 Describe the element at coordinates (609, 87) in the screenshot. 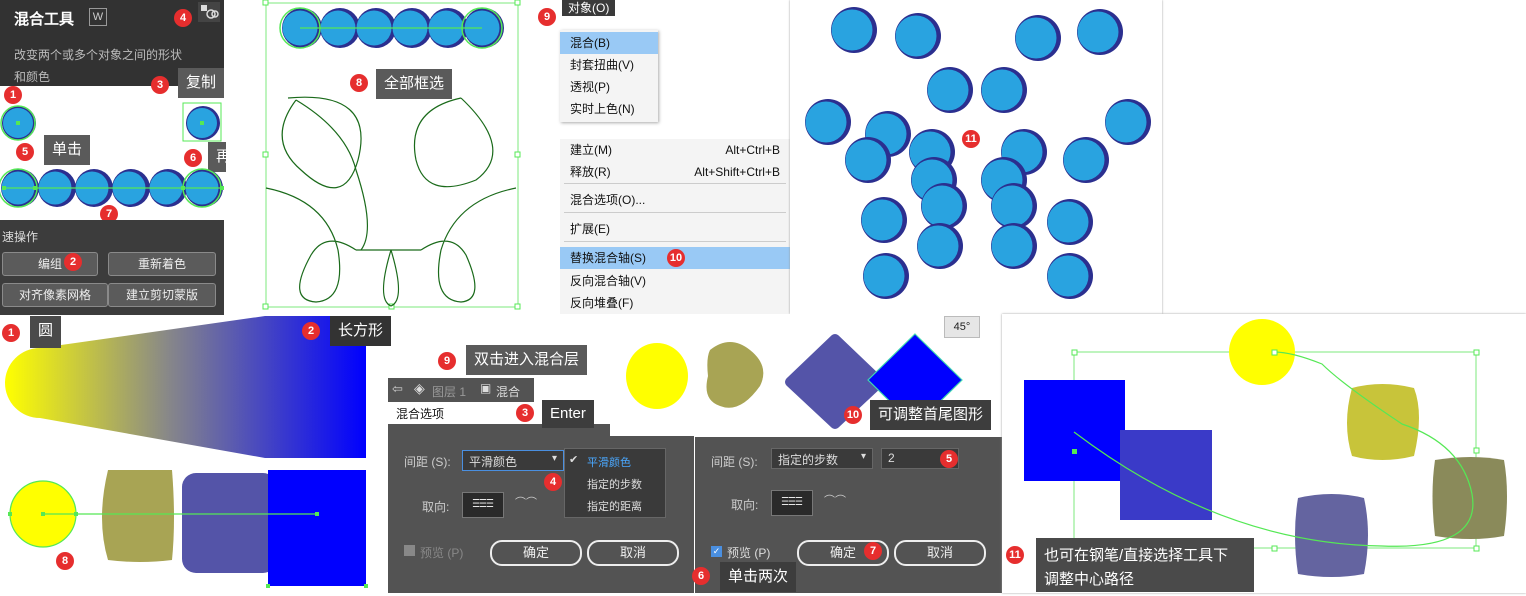

I see `submenu-item: 透视(P)` at that location.